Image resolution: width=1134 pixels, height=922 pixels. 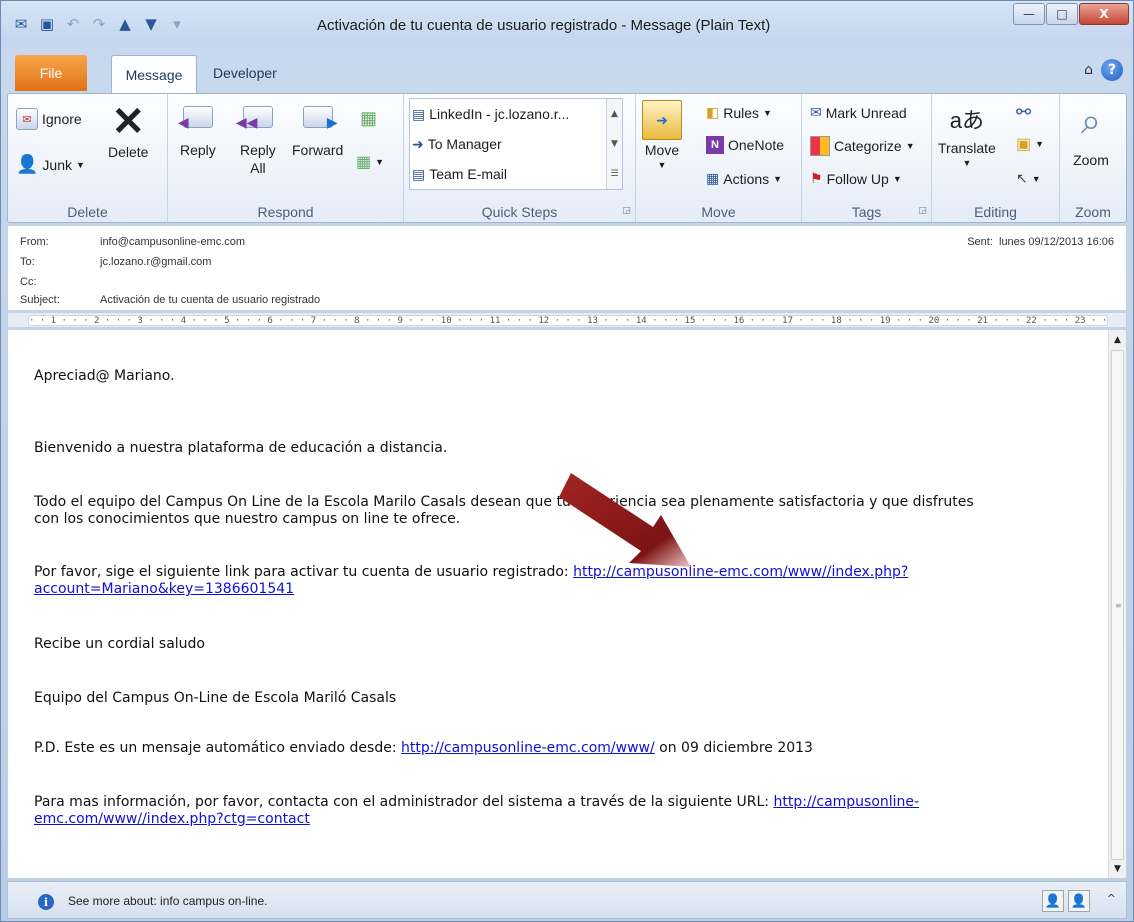 What do you see at coordinates (21, 24) in the screenshot?
I see `outlook-envelope-icon: ✉` at bounding box center [21, 24].